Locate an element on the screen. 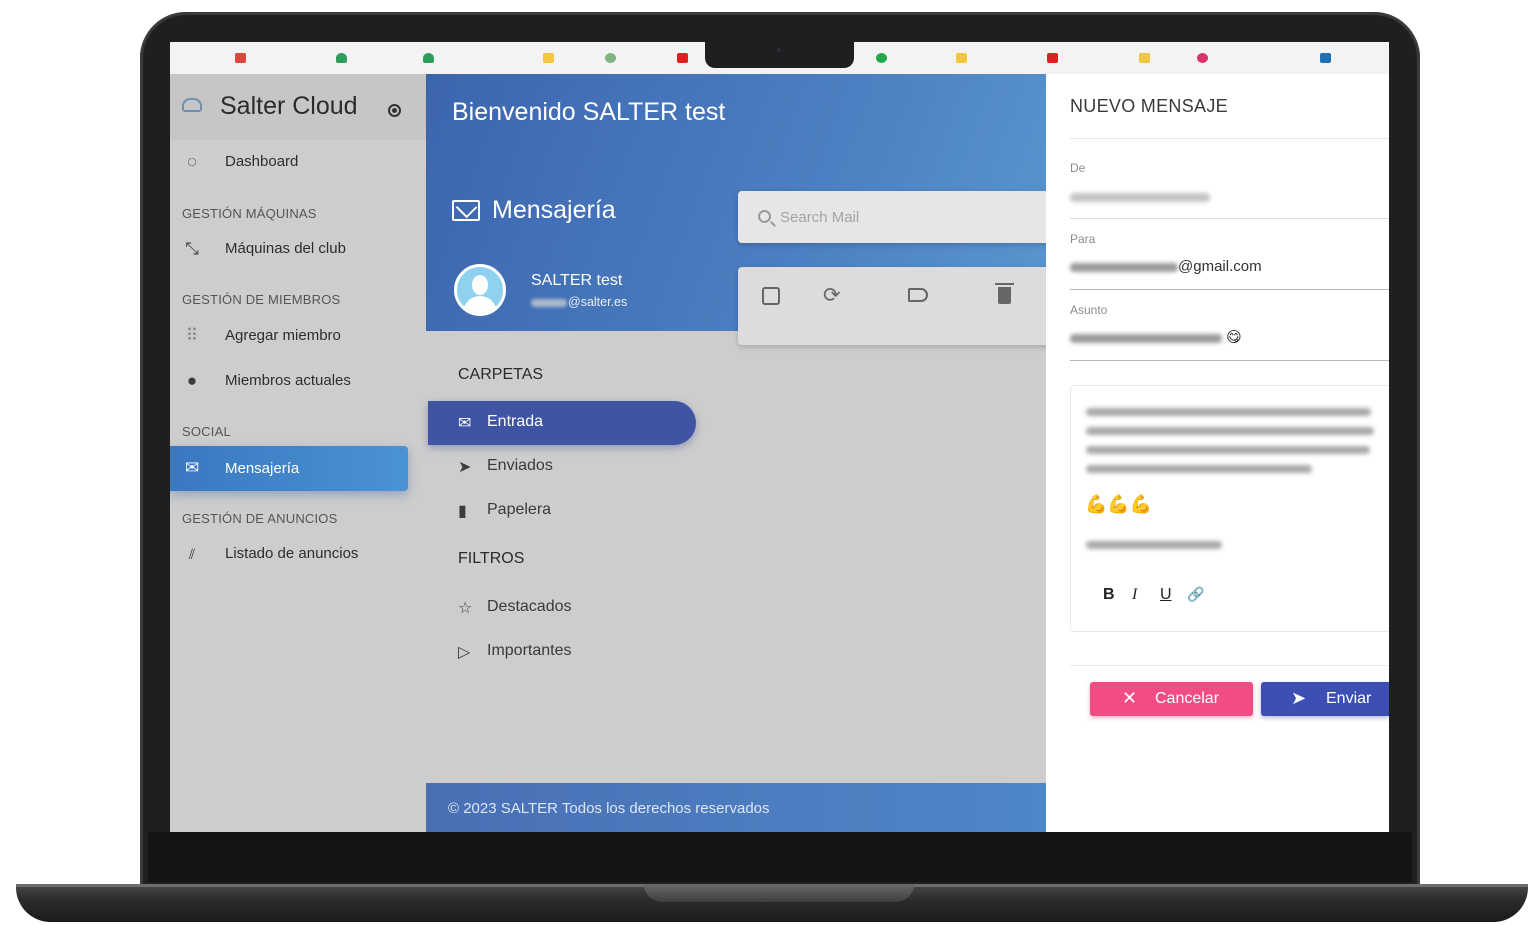 Image resolution: width=1528 pixels, height=925 pixels. brand-title: Salter Cloud is located at coordinates (289, 106).